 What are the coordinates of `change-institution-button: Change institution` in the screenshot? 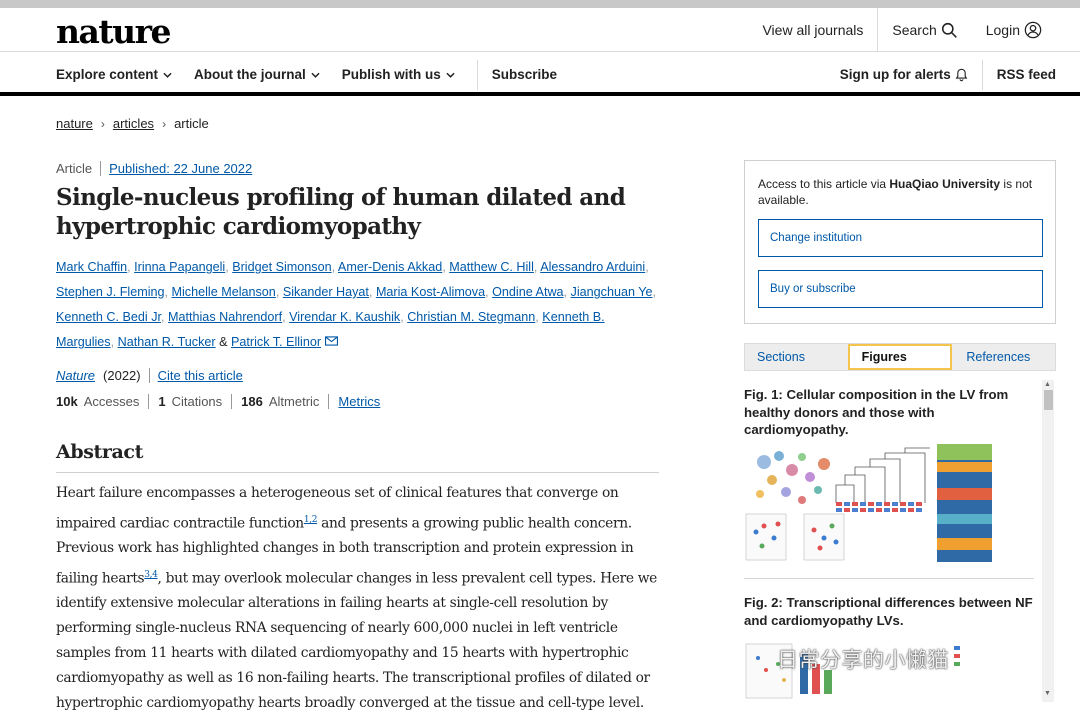 It's located at (900, 238).